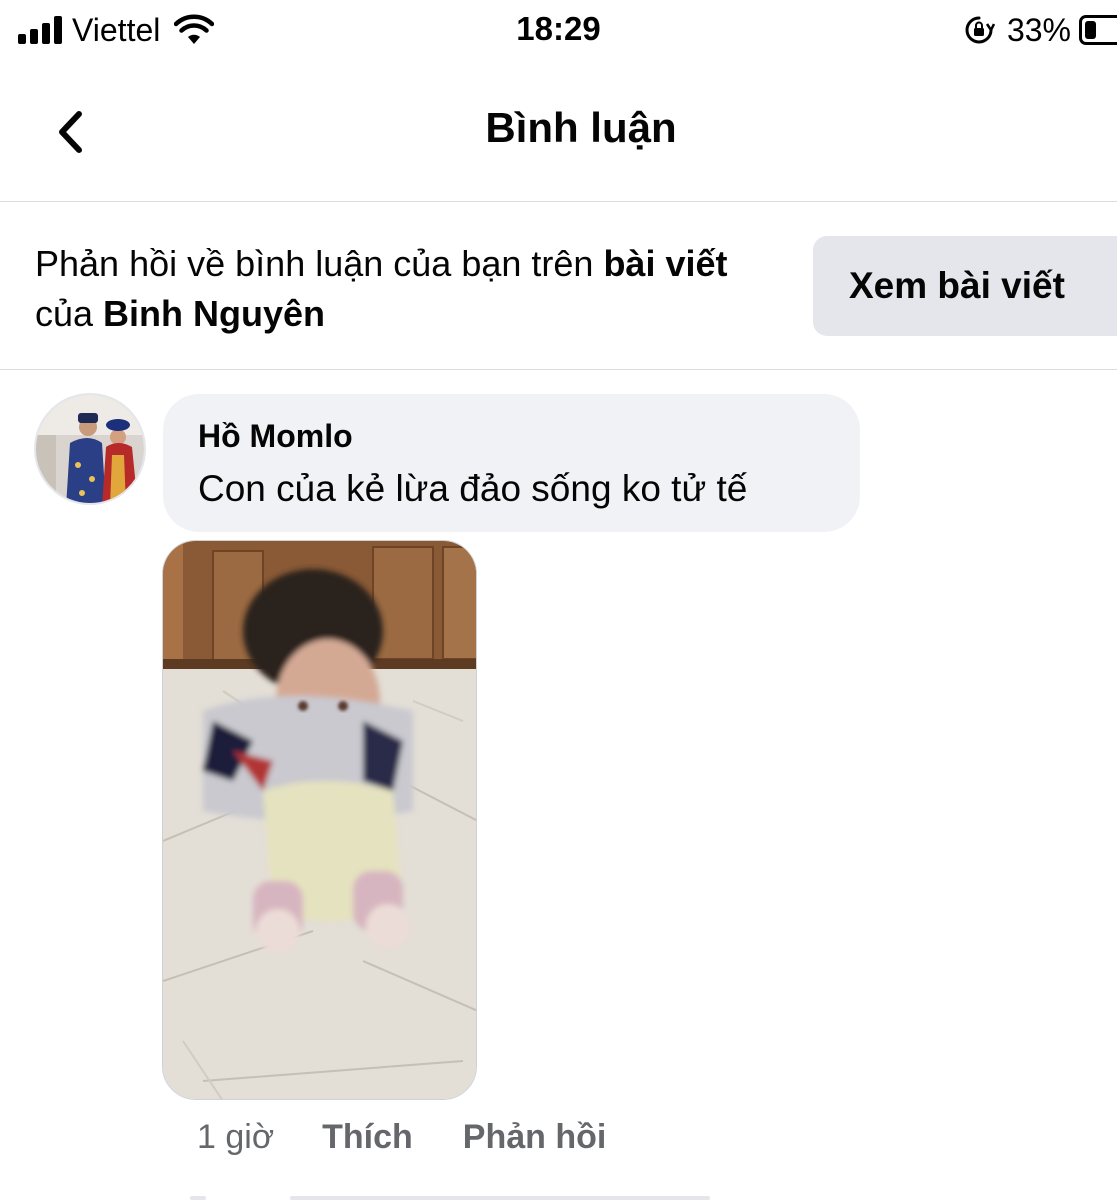 This screenshot has width=1117, height=1200. I want to click on reply-button: Phản hồi, so click(535, 1137).